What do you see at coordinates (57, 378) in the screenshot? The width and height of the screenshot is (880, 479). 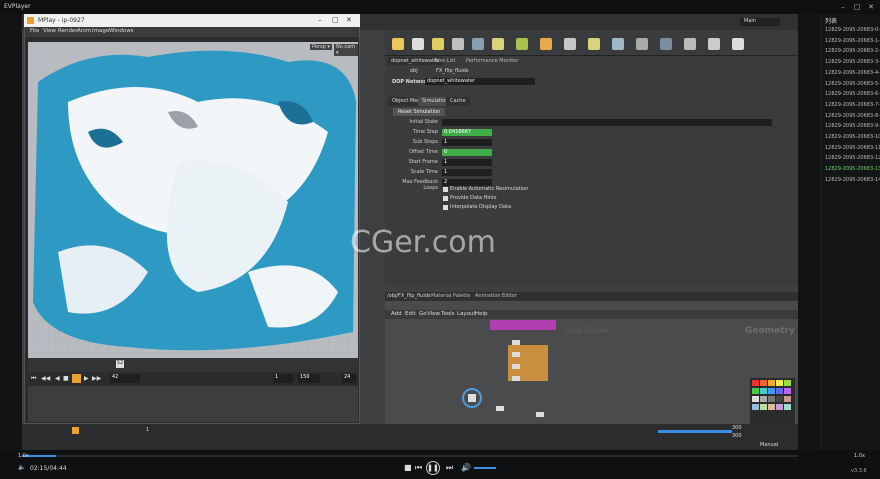 I see `play-reverse-icon: ◀` at bounding box center [57, 378].